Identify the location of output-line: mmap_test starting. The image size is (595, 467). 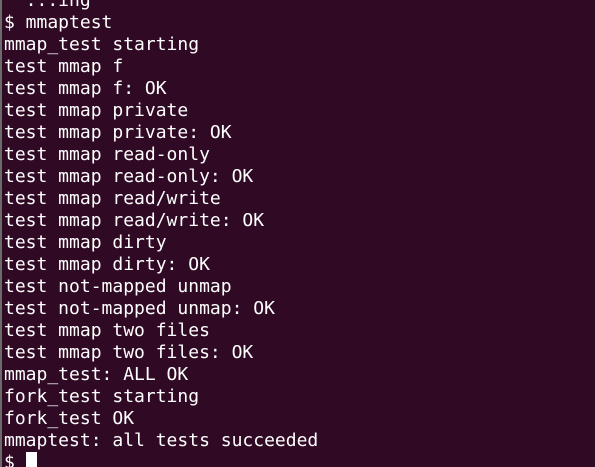
(102, 44).